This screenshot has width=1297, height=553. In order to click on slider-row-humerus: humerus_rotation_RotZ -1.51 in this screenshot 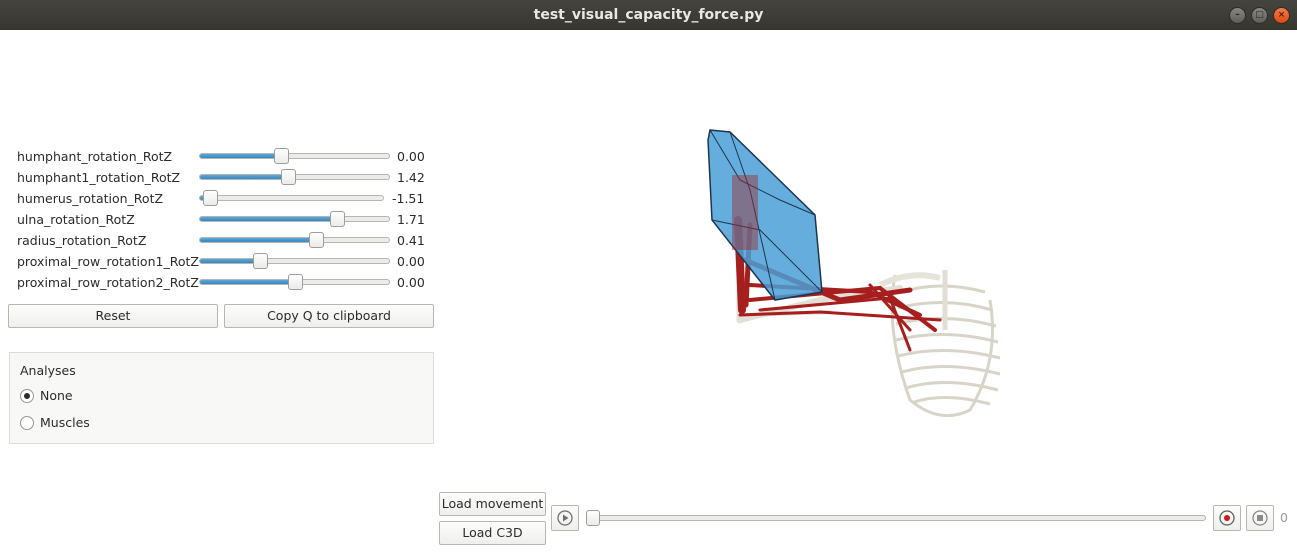, I will do `click(220, 198)`.